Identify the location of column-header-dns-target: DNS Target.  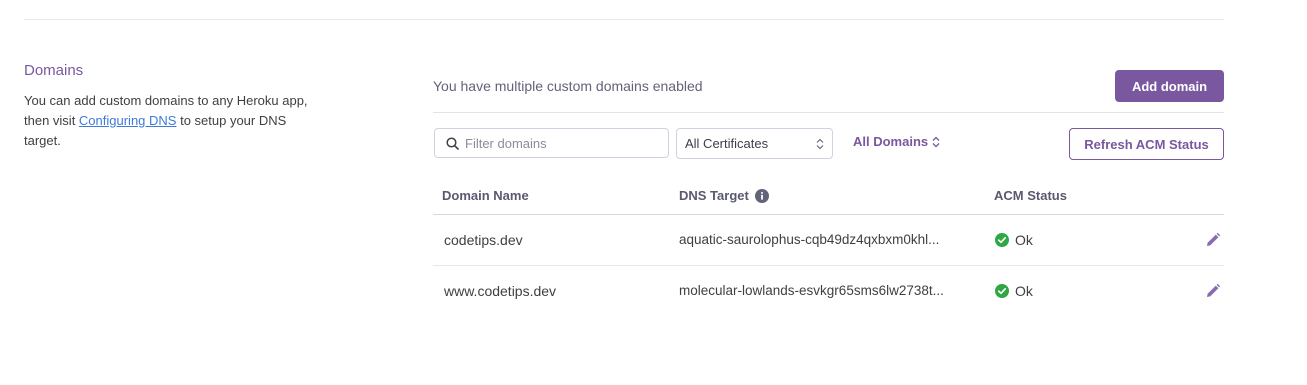
(724, 196).